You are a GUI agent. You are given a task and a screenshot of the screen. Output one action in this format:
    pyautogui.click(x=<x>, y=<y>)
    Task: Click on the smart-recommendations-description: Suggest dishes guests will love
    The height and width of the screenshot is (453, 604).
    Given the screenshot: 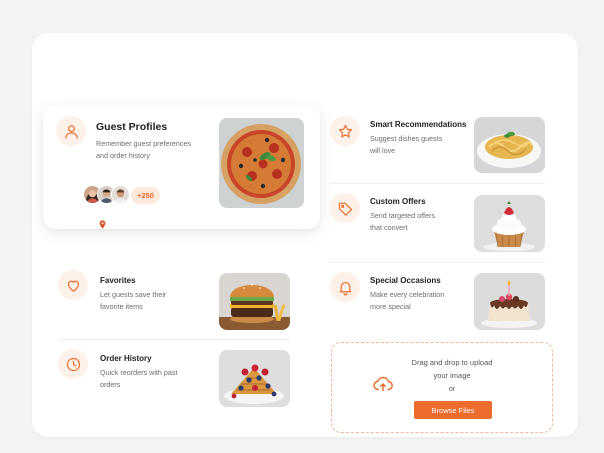 What is the action you would take?
    pyautogui.click(x=406, y=144)
    